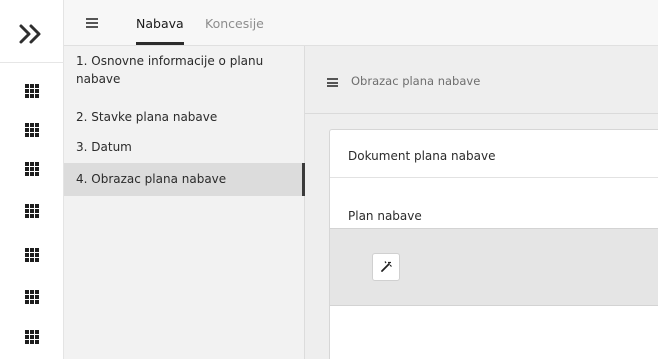  What do you see at coordinates (184, 70) in the screenshot?
I see `step-item-osnovne-informacije: 1. Osnovne informacije o planu nabave` at bounding box center [184, 70].